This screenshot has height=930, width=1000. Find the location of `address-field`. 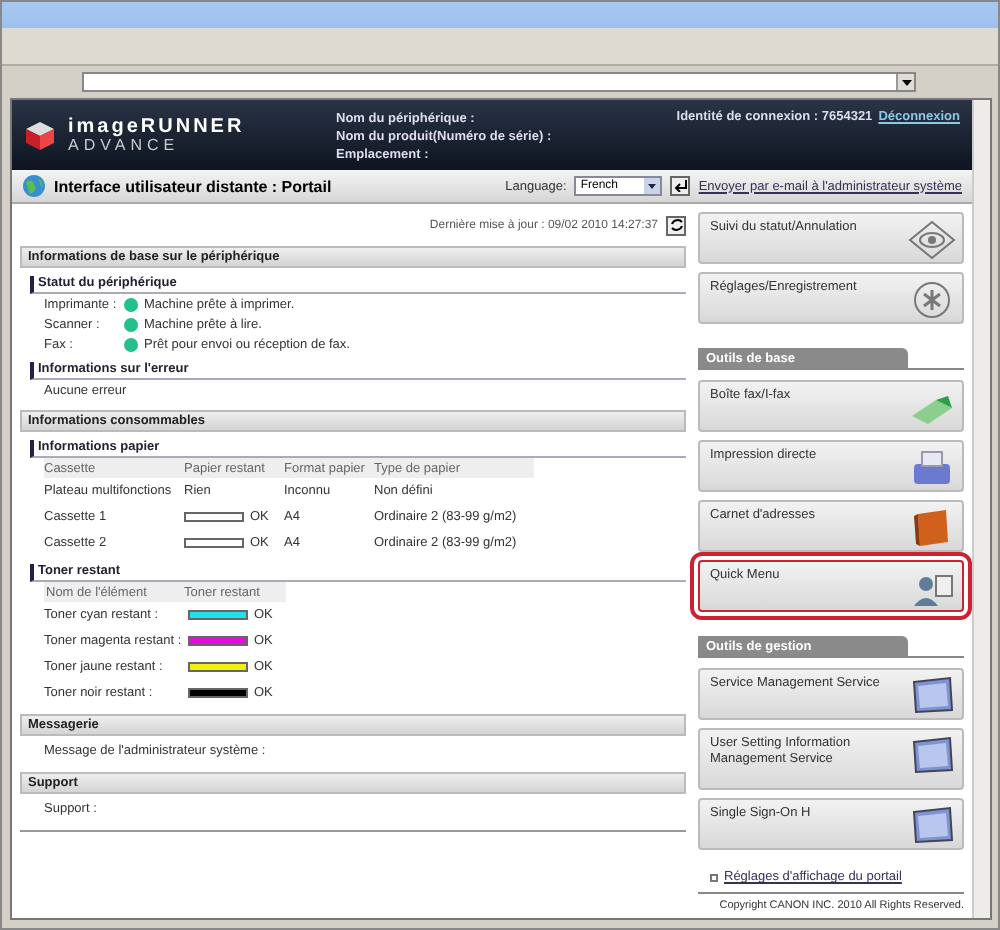

address-field is located at coordinates (499, 82).